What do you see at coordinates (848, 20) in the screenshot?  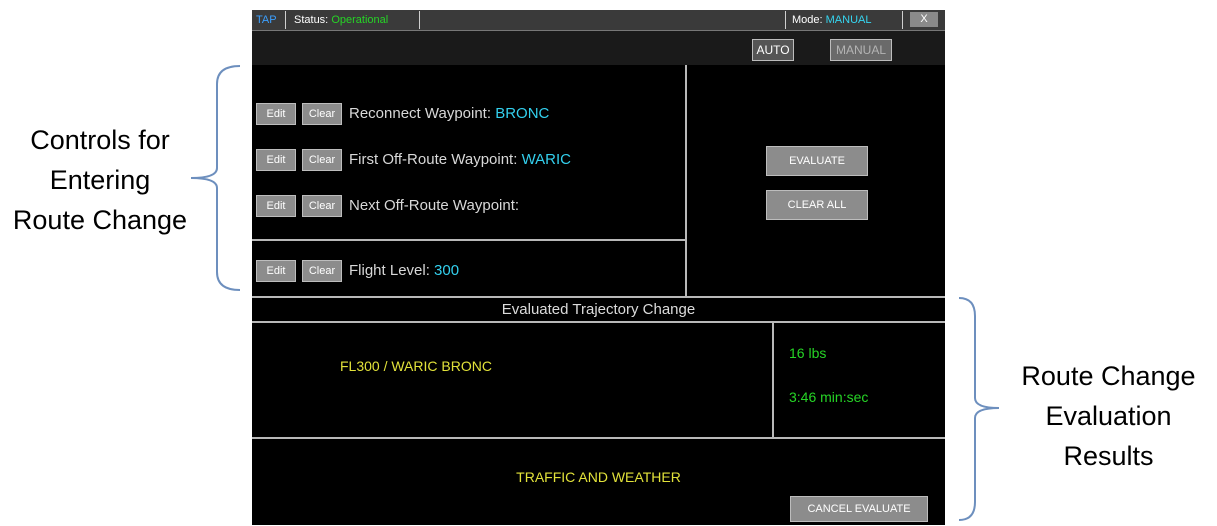 I see `mode-value: MANUAL` at bounding box center [848, 20].